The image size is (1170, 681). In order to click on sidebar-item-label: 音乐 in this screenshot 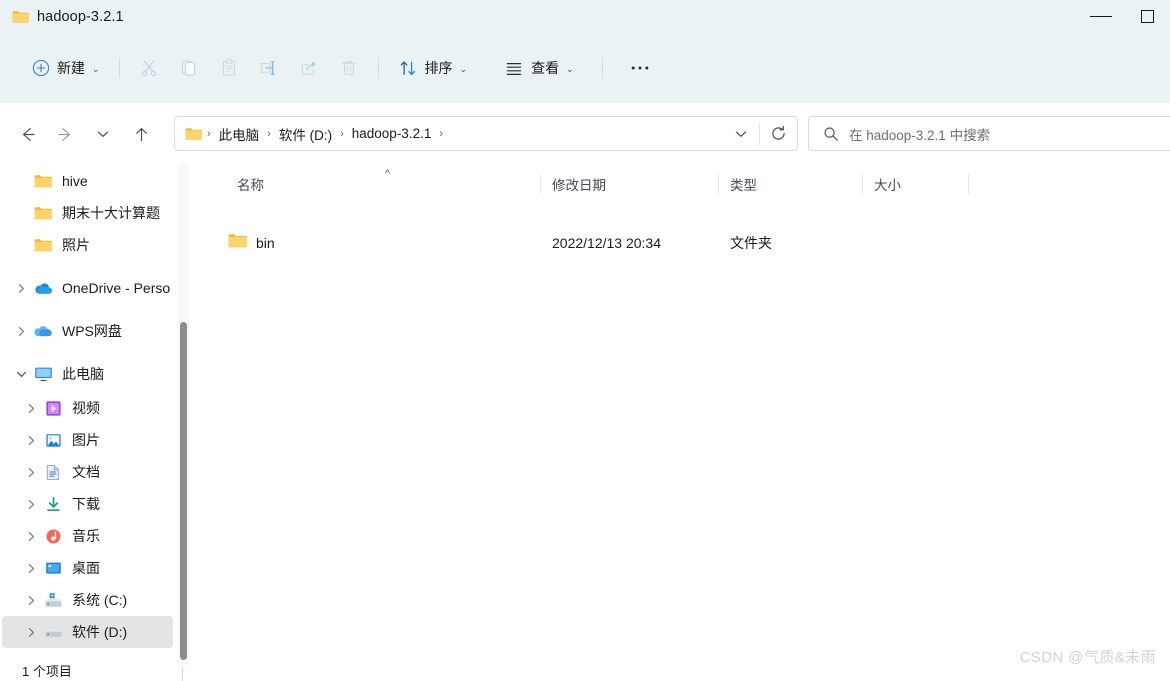, I will do `click(86, 536)`.